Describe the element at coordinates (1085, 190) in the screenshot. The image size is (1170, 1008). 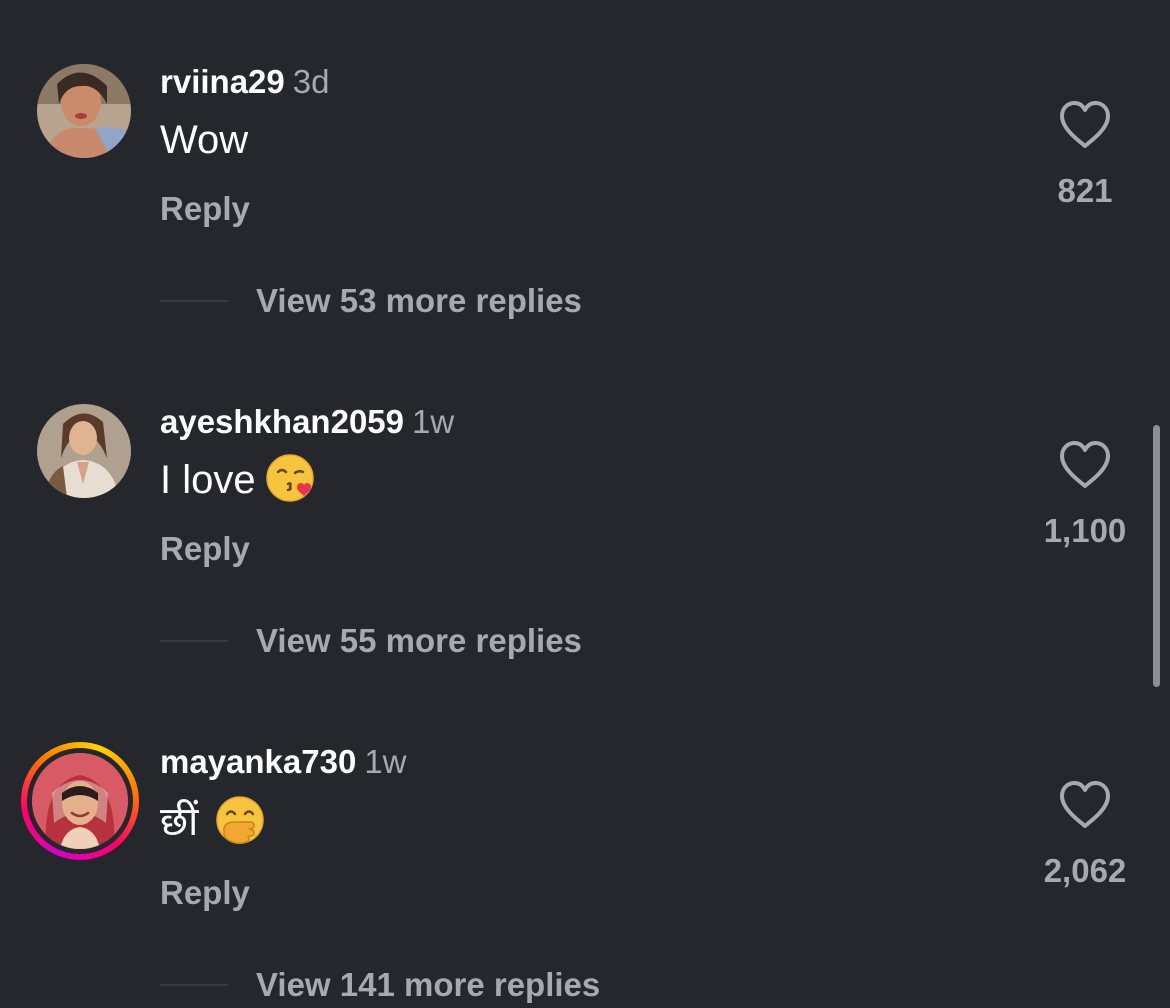
I see `like-count: 821` at that location.